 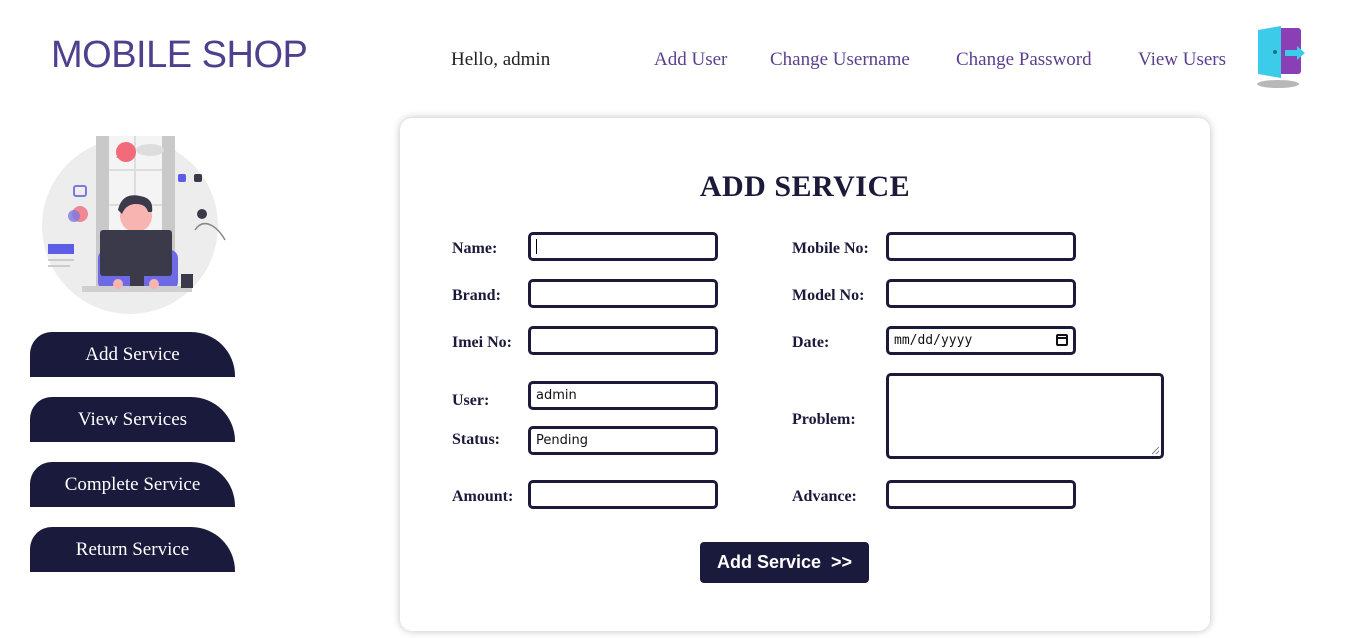 What do you see at coordinates (824, 419) in the screenshot?
I see `problem-label: Problem:` at bounding box center [824, 419].